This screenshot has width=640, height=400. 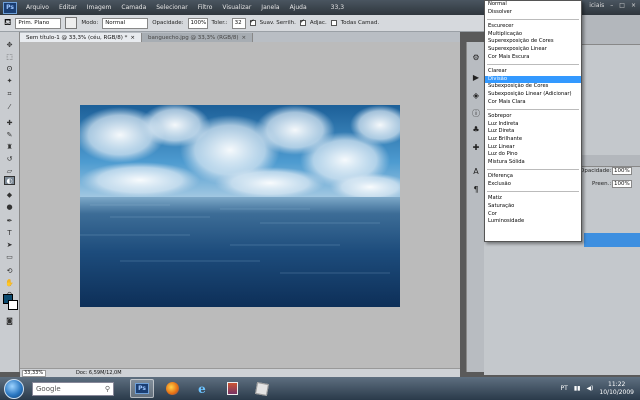 What do you see at coordinates (9, 180) in the screenshot?
I see `paint-bucket-tool-icon: ◐` at bounding box center [9, 180].